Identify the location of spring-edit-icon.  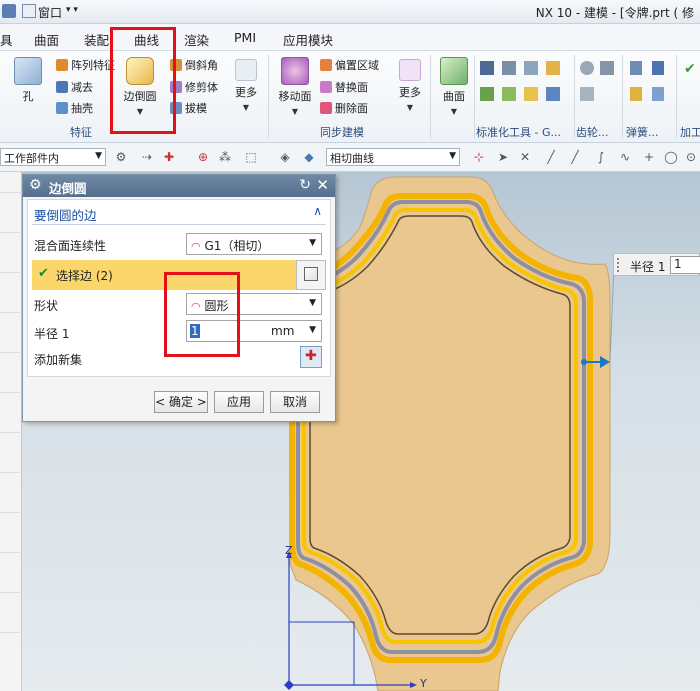
(658, 68).